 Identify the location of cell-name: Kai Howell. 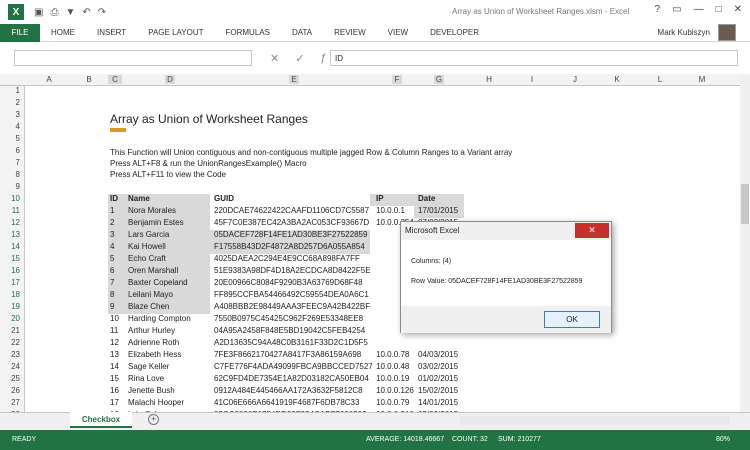
(147, 246).